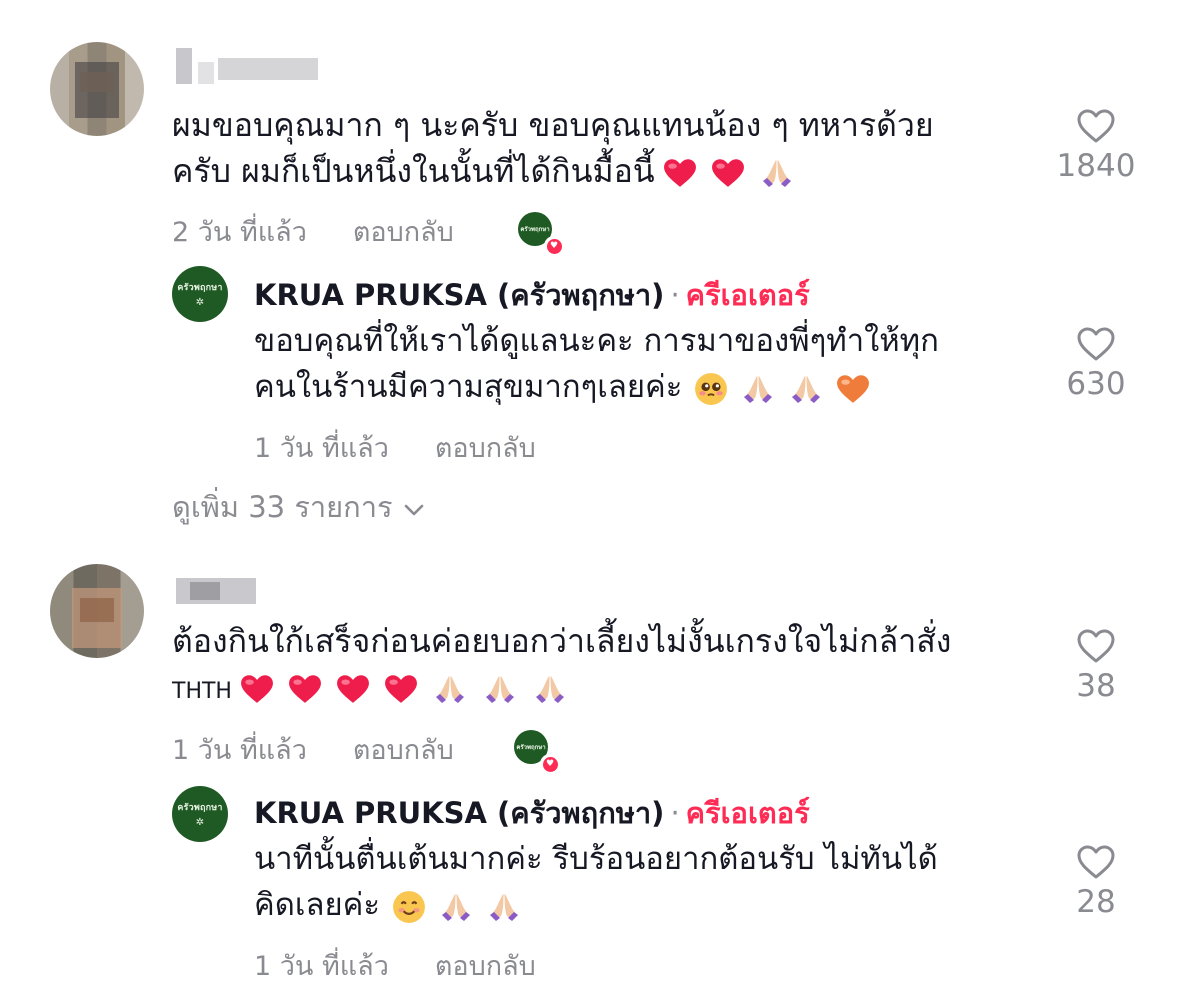  I want to click on orange-heart-emoji, so click(853, 389).